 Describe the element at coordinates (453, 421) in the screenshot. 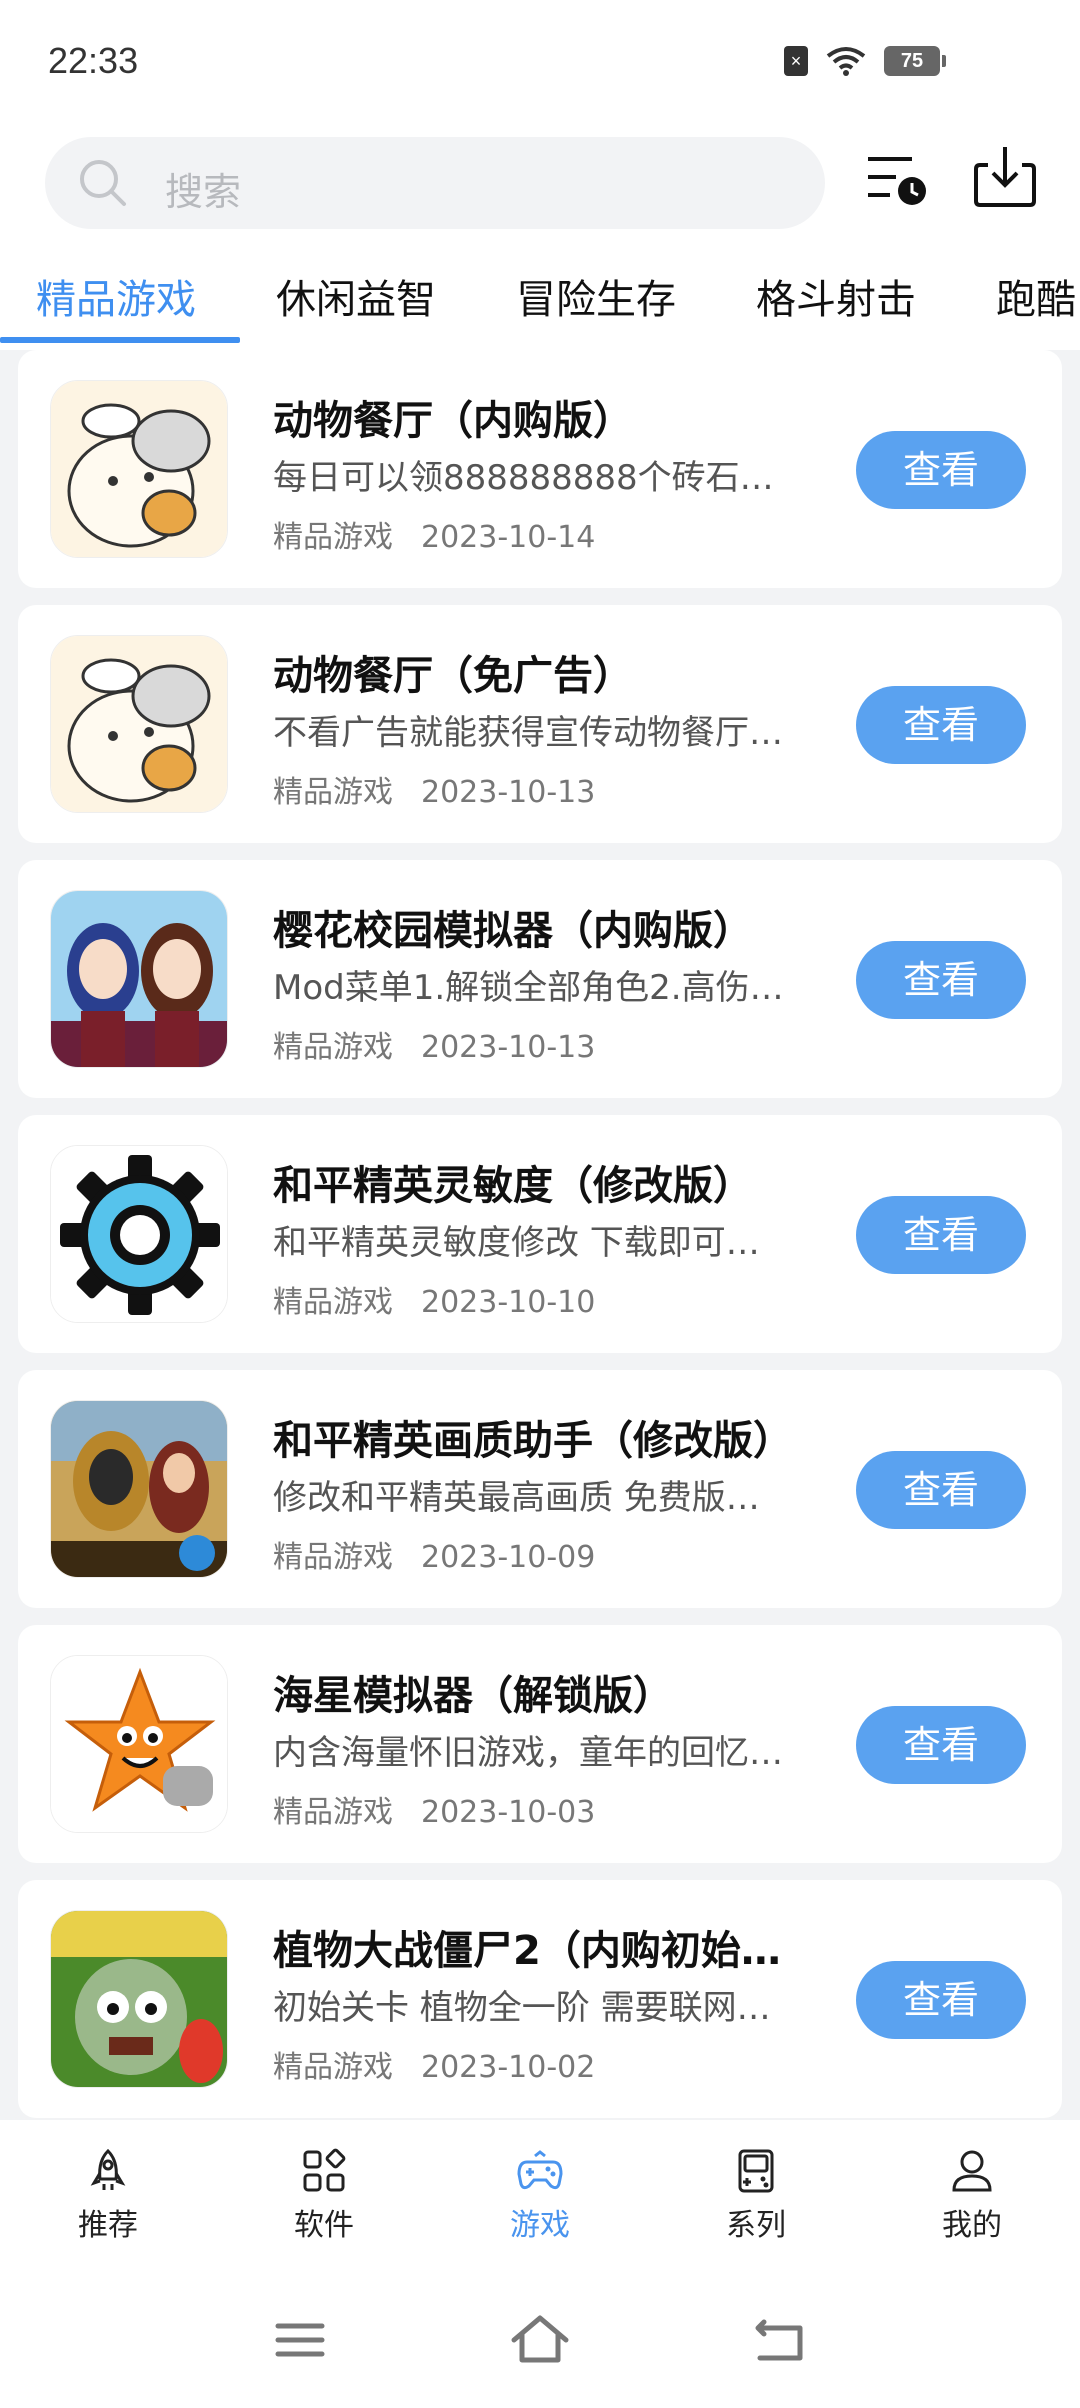

I see `app-title: 动物餐厅（内购版）` at that location.